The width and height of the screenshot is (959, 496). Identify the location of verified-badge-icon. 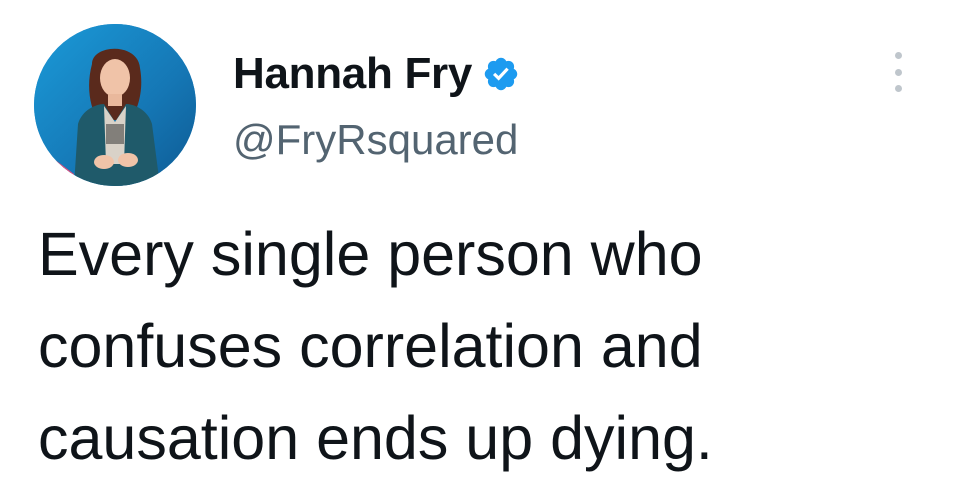
(501, 74).